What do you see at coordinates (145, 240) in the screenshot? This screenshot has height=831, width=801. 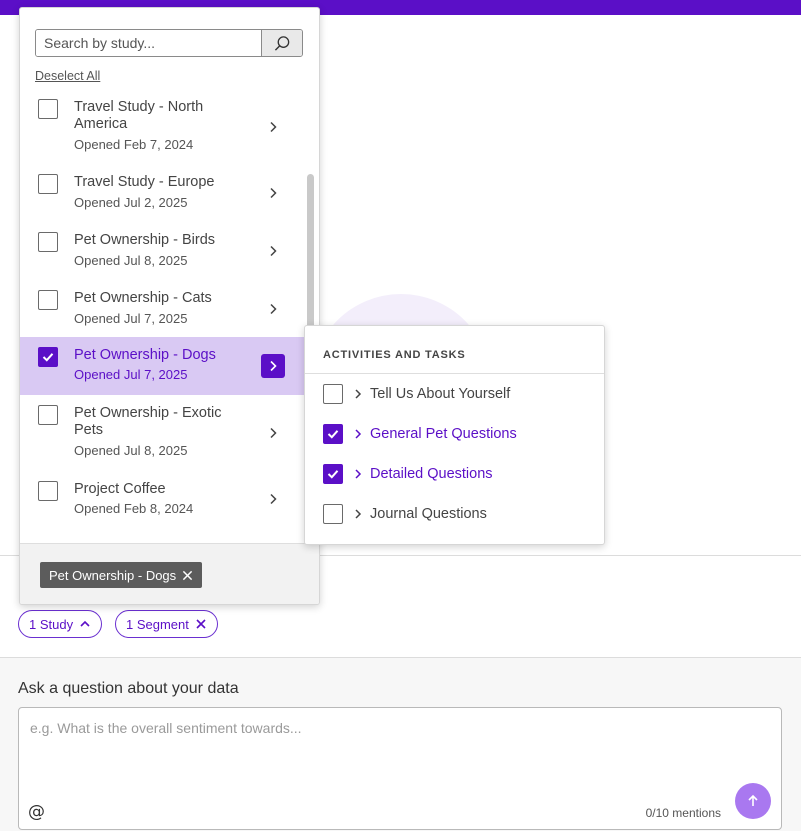 I see `study-title: Pet Ownership - Birds` at bounding box center [145, 240].